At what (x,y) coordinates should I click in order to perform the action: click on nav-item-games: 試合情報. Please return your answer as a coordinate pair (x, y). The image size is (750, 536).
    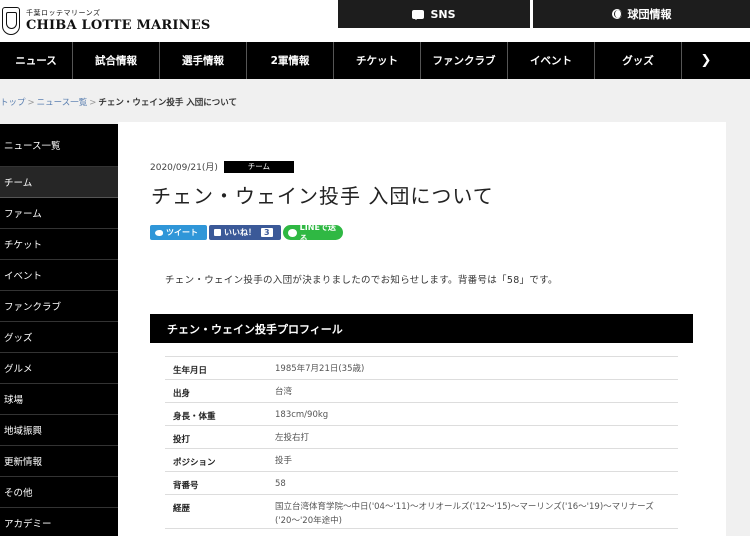
    Looking at the image, I should click on (116, 60).